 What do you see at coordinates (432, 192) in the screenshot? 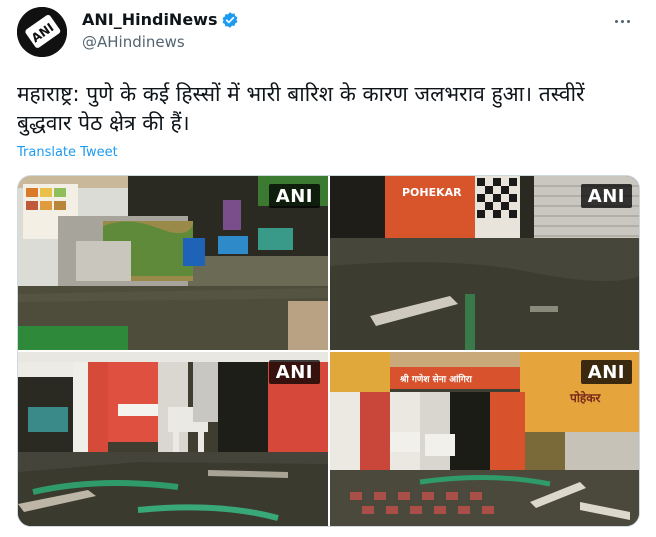
I see `shop-sign-text: POHEKAR` at bounding box center [432, 192].